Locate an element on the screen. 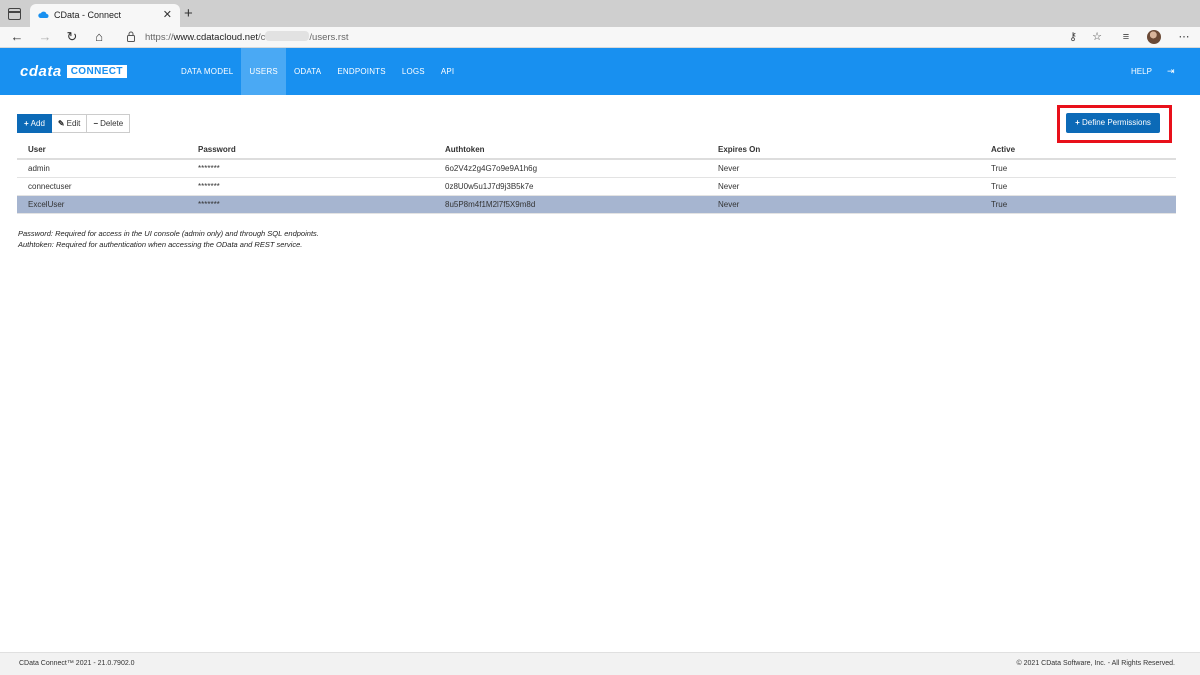 This screenshot has width=1200, height=675. help-link: HELP is located at coordinates (1141, 71).